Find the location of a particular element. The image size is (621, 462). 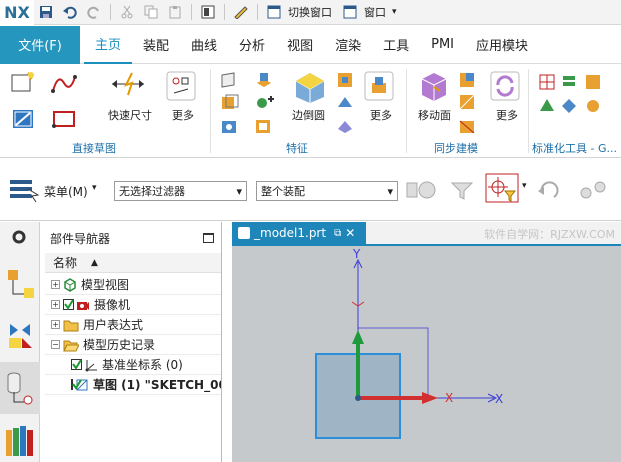

separator is located at coordinates (191, 12).